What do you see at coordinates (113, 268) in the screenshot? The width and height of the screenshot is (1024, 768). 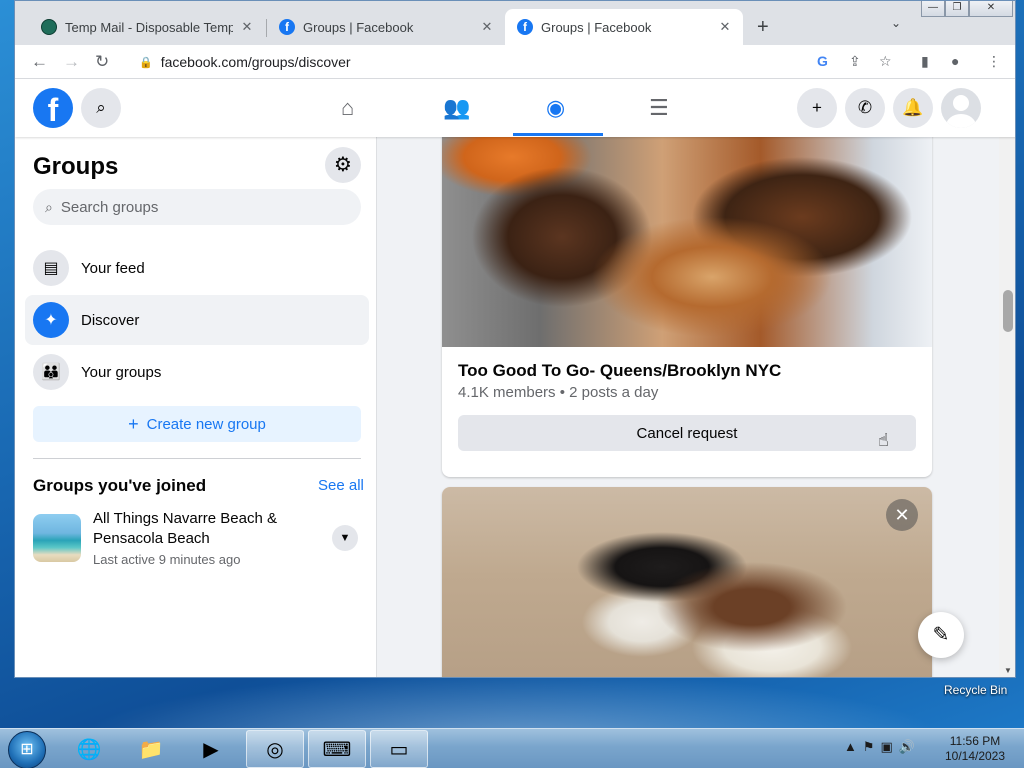 I see `sidebar-item-label: Your feed` at bounding box center [113, 268].